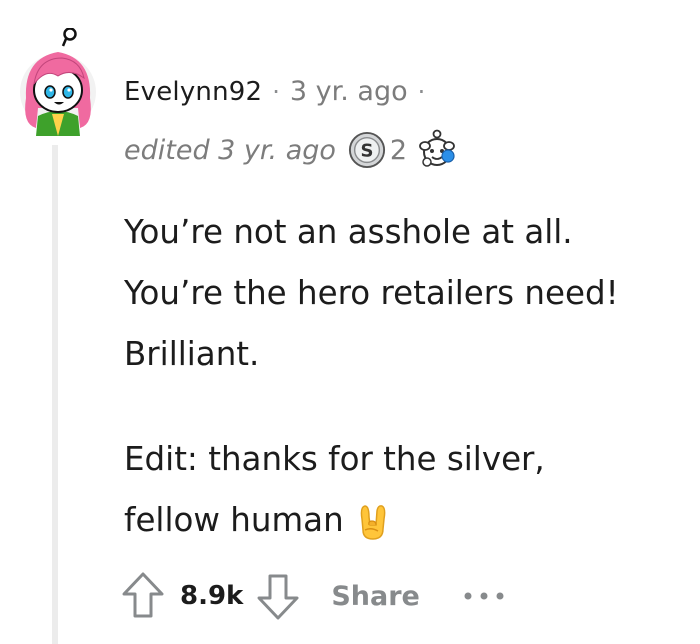 This screenshot has height=644, width=700. I want to click on wholesome-award-icon, so click(437, 150).